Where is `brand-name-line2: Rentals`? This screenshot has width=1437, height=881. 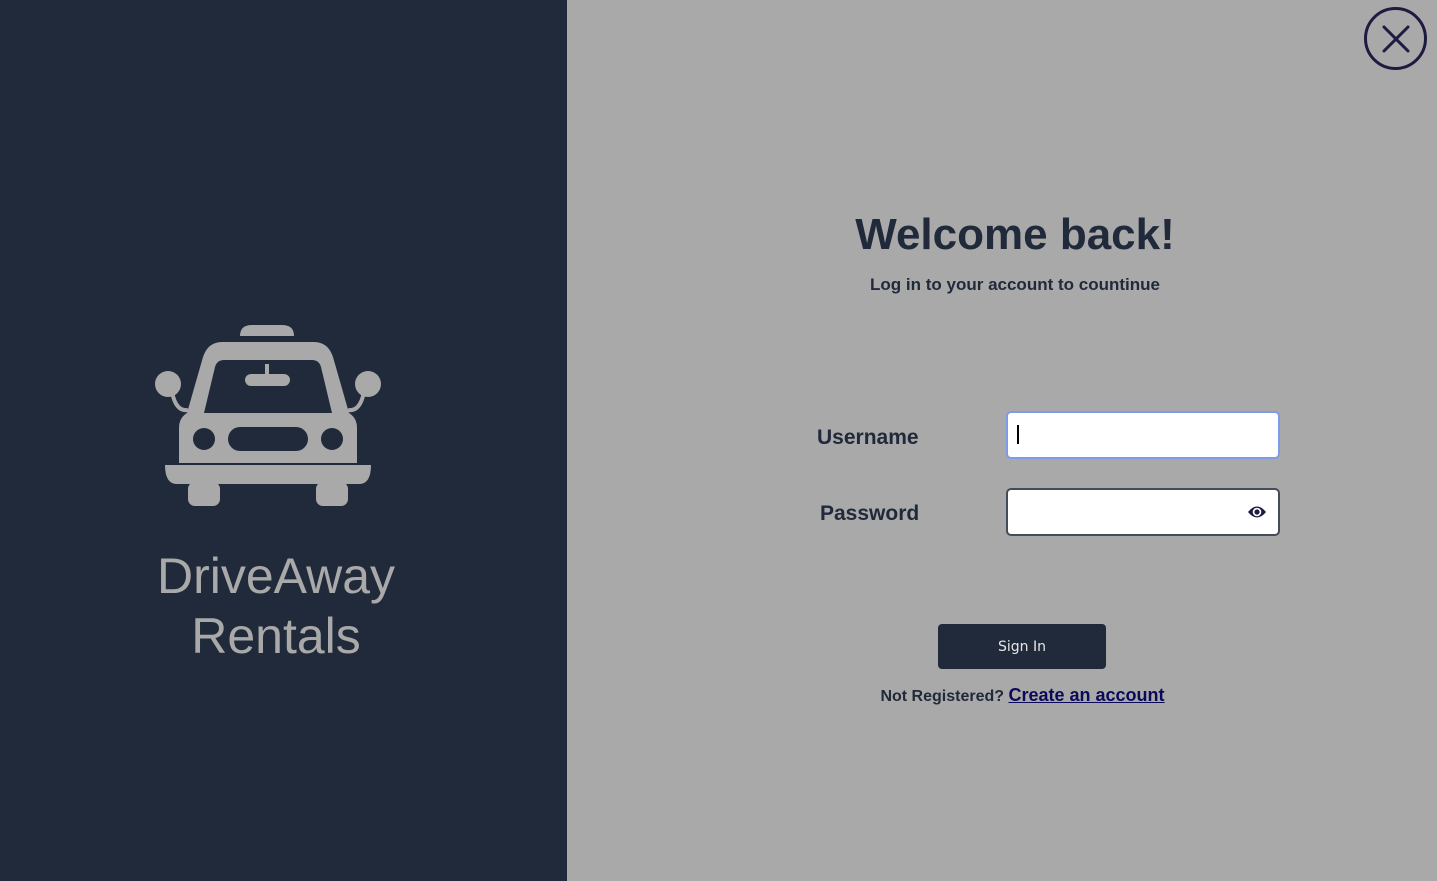
brand-name-line2: Rentals is located at coordinates (276, 636).